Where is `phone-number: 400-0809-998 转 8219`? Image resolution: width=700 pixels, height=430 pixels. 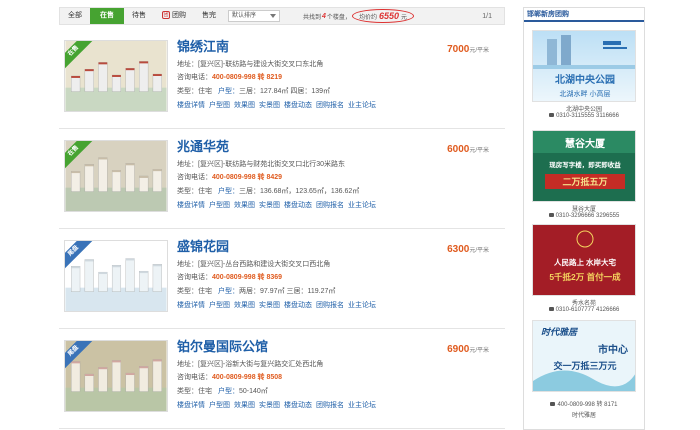 phone-number: 400-0809-998 转 8219 is located at coordinates (247, 77).